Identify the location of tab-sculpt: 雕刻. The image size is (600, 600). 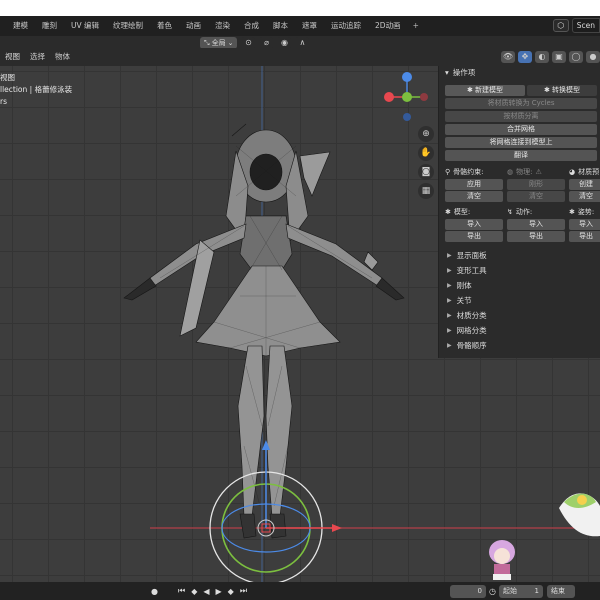
(49, 26).